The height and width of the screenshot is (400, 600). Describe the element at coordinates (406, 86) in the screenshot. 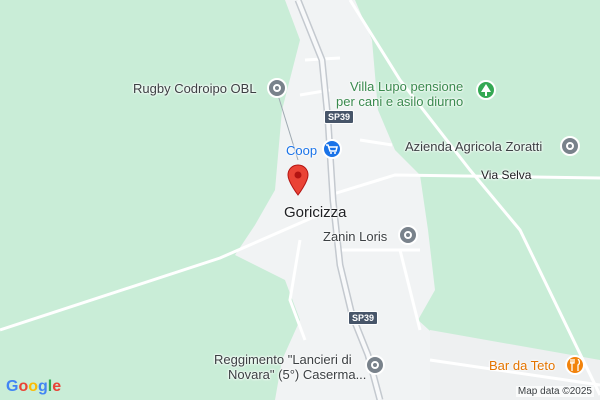

I see `place-label-villa-line1: Villa Lupo pensione` at that location.